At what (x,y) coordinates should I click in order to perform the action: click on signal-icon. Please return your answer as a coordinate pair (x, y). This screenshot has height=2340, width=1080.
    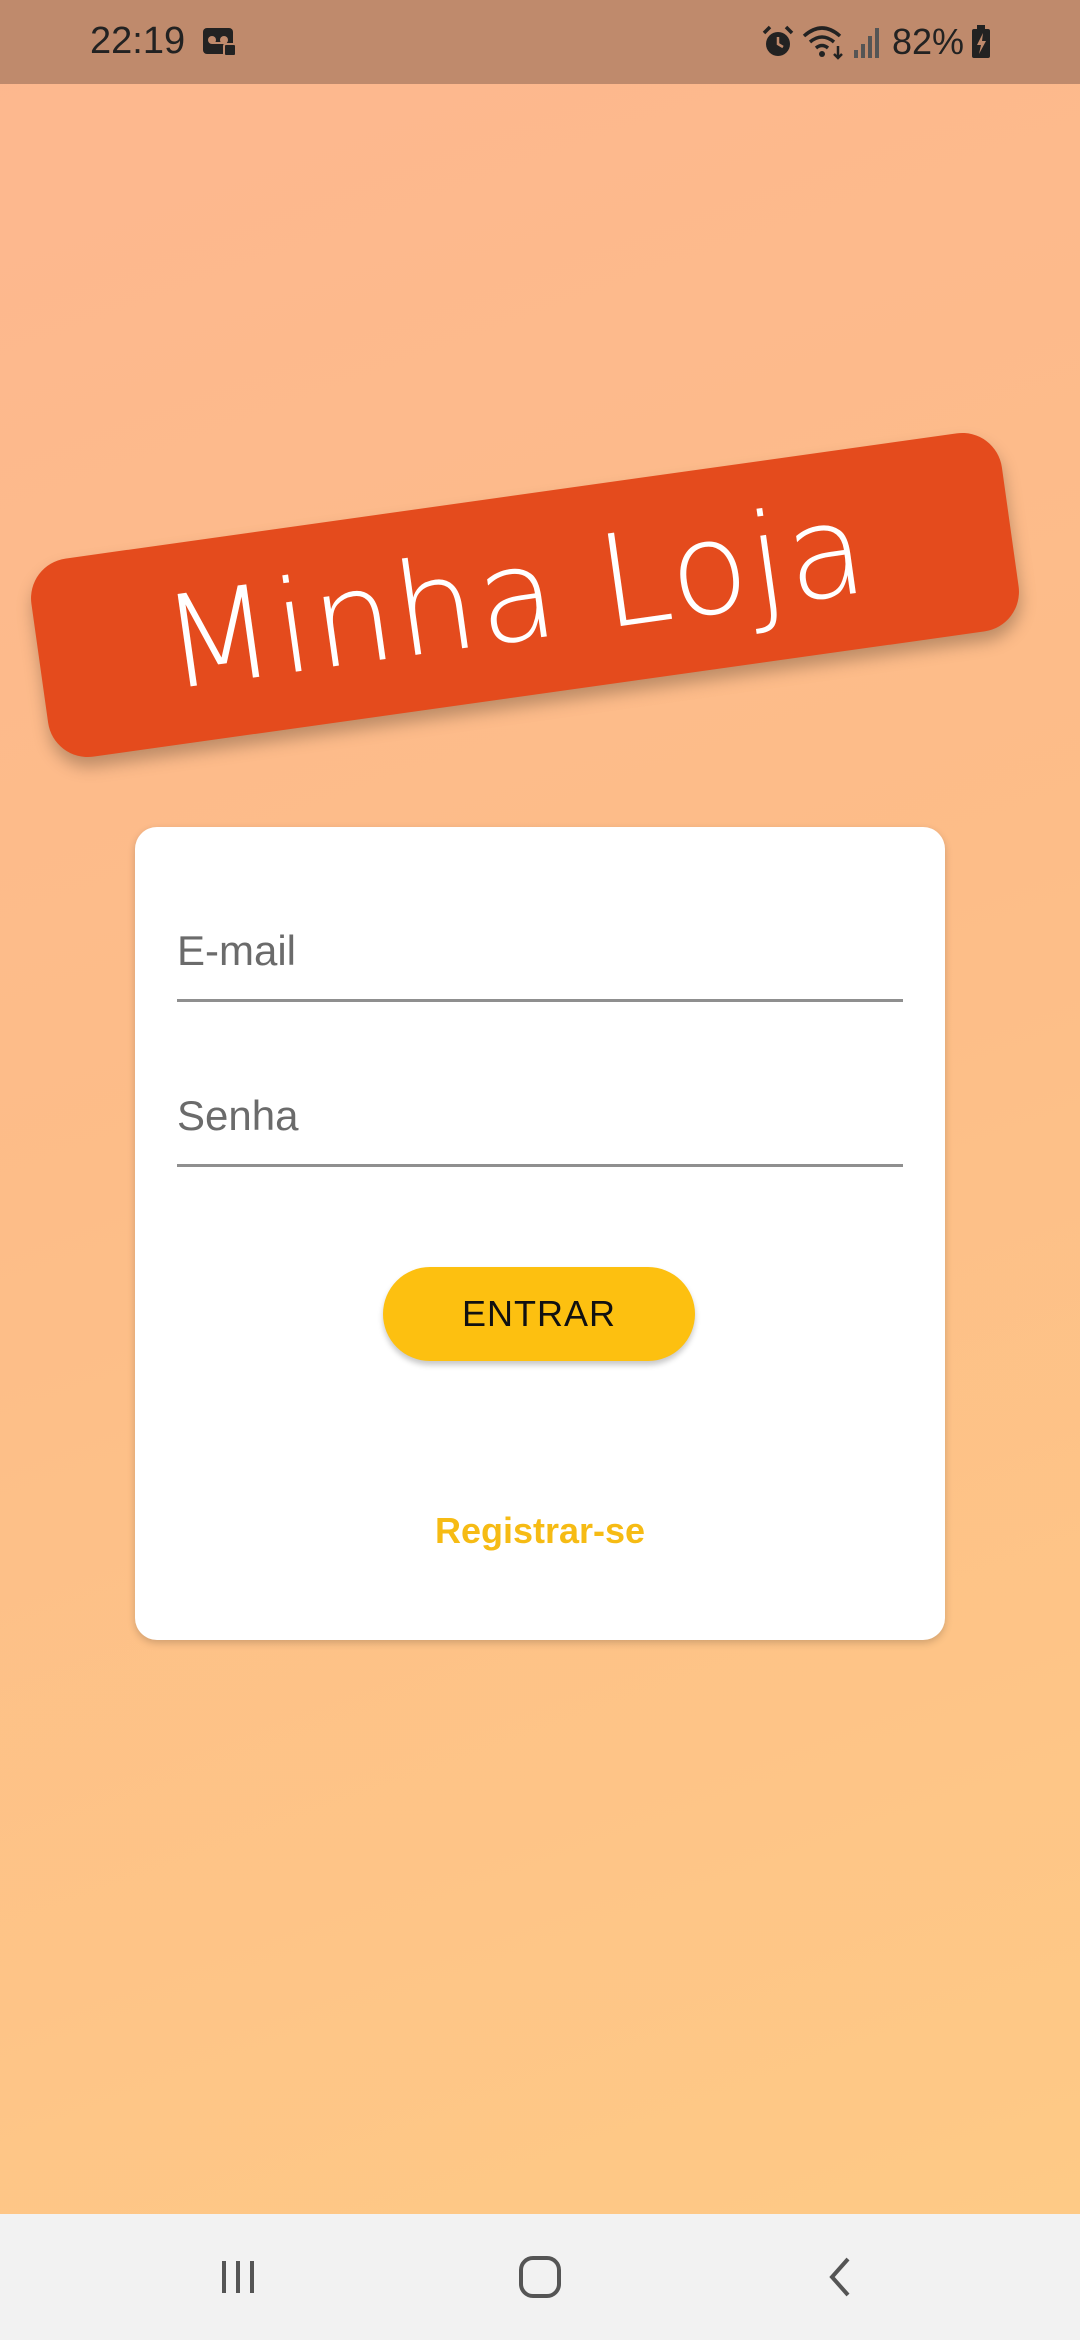
    Looking at the image, I should click on (867, 42).